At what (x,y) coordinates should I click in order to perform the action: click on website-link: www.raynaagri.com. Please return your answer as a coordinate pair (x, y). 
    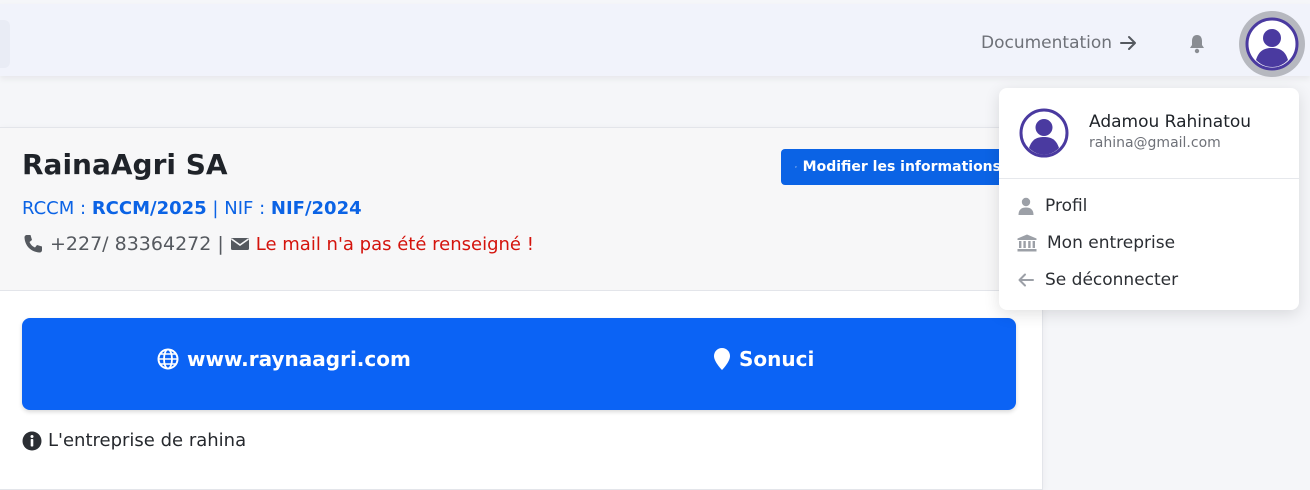
    Looking at the image, I should click on (284, 359).